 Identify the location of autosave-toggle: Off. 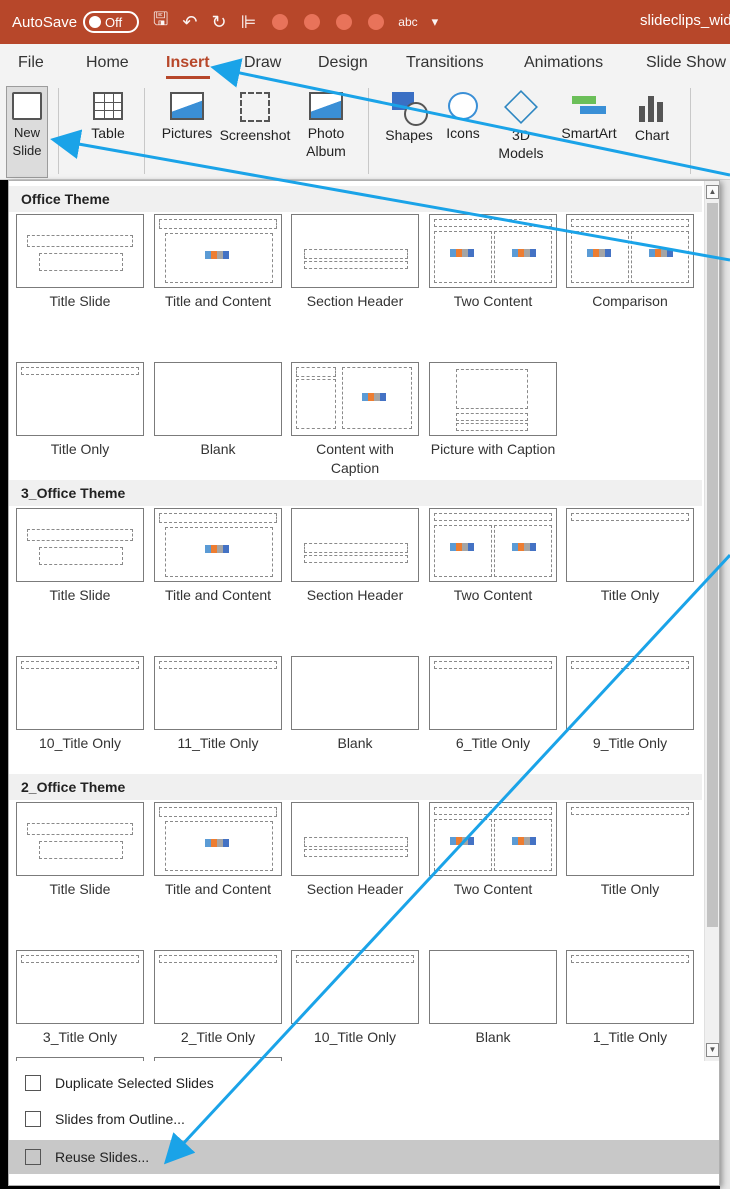
(111, 22).